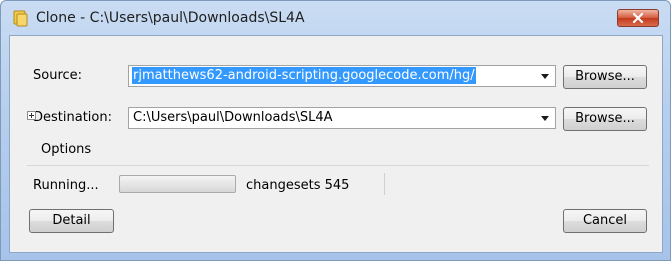  Describe the element at coordinates (384, 184) in the screenshot. I see `status-divider` at that location.